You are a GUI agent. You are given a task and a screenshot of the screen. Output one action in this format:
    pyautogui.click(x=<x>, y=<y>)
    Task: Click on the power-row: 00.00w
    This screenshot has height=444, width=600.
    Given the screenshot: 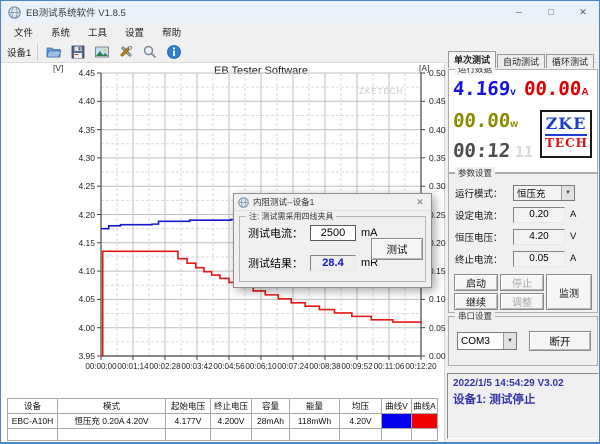 What is the action you would take?
    pyautogui.click(x=485, y=121)
    